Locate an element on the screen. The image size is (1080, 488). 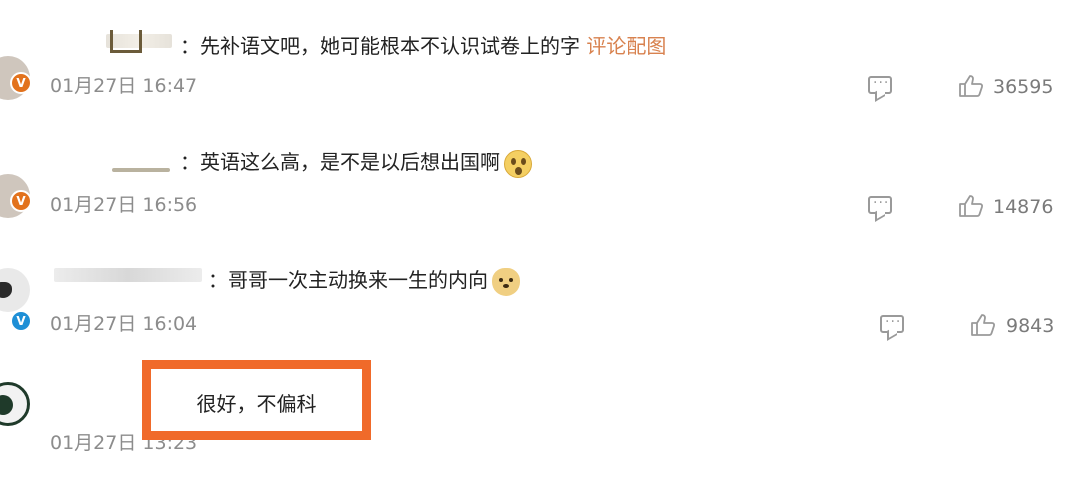
comment-text-line: ：英语这么高，是不是以后想出国啊 is located at coordinates (356, 162).